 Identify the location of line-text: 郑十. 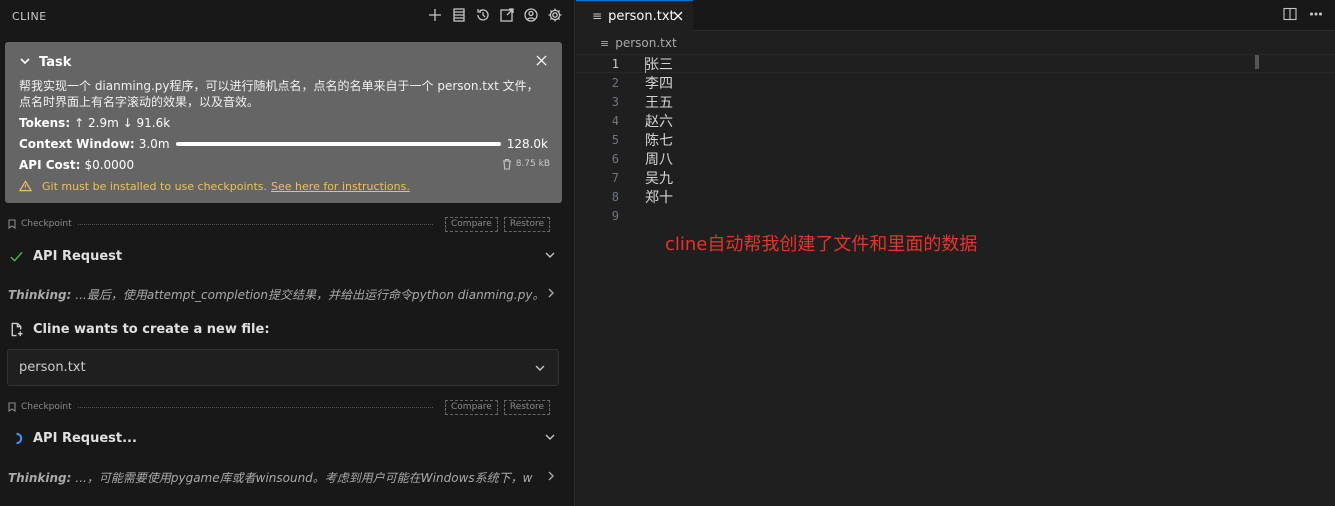
(659, 197).